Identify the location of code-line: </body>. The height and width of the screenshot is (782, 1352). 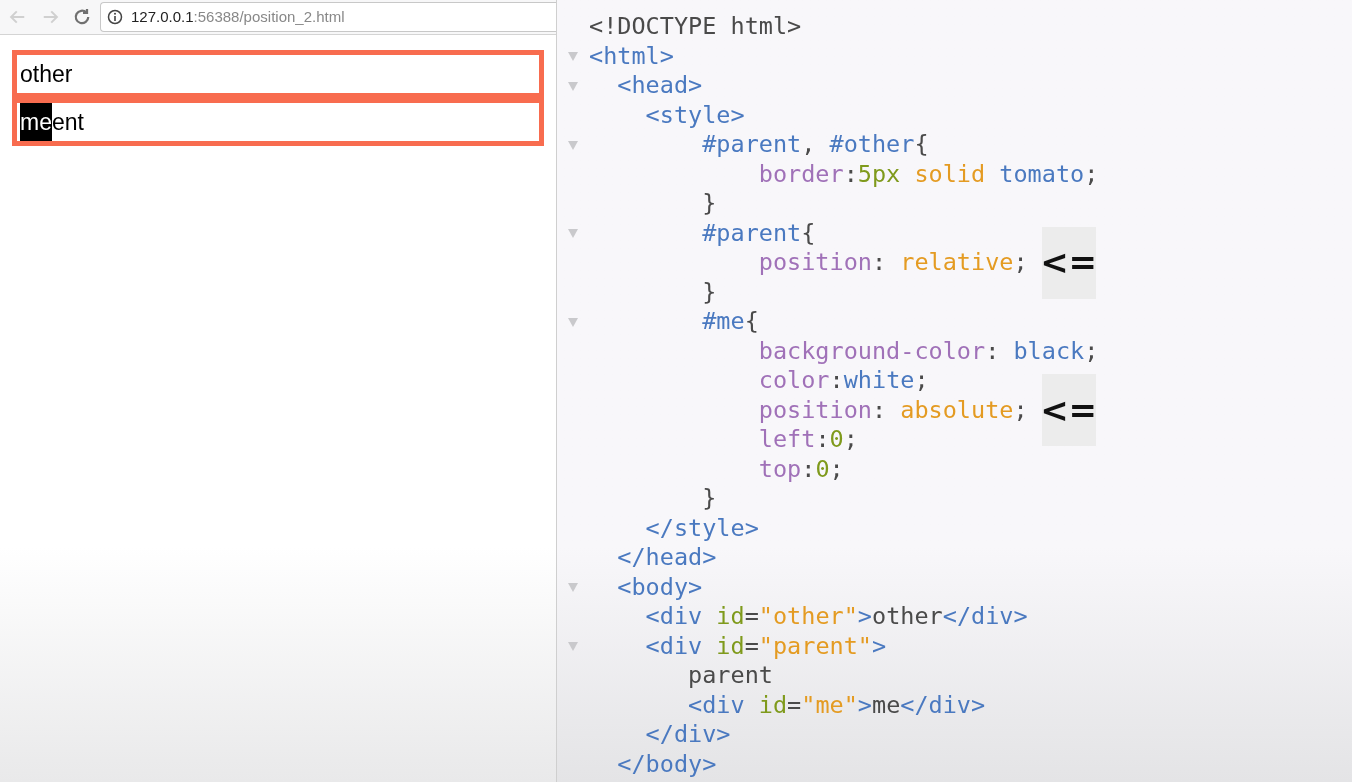
(666, 764).